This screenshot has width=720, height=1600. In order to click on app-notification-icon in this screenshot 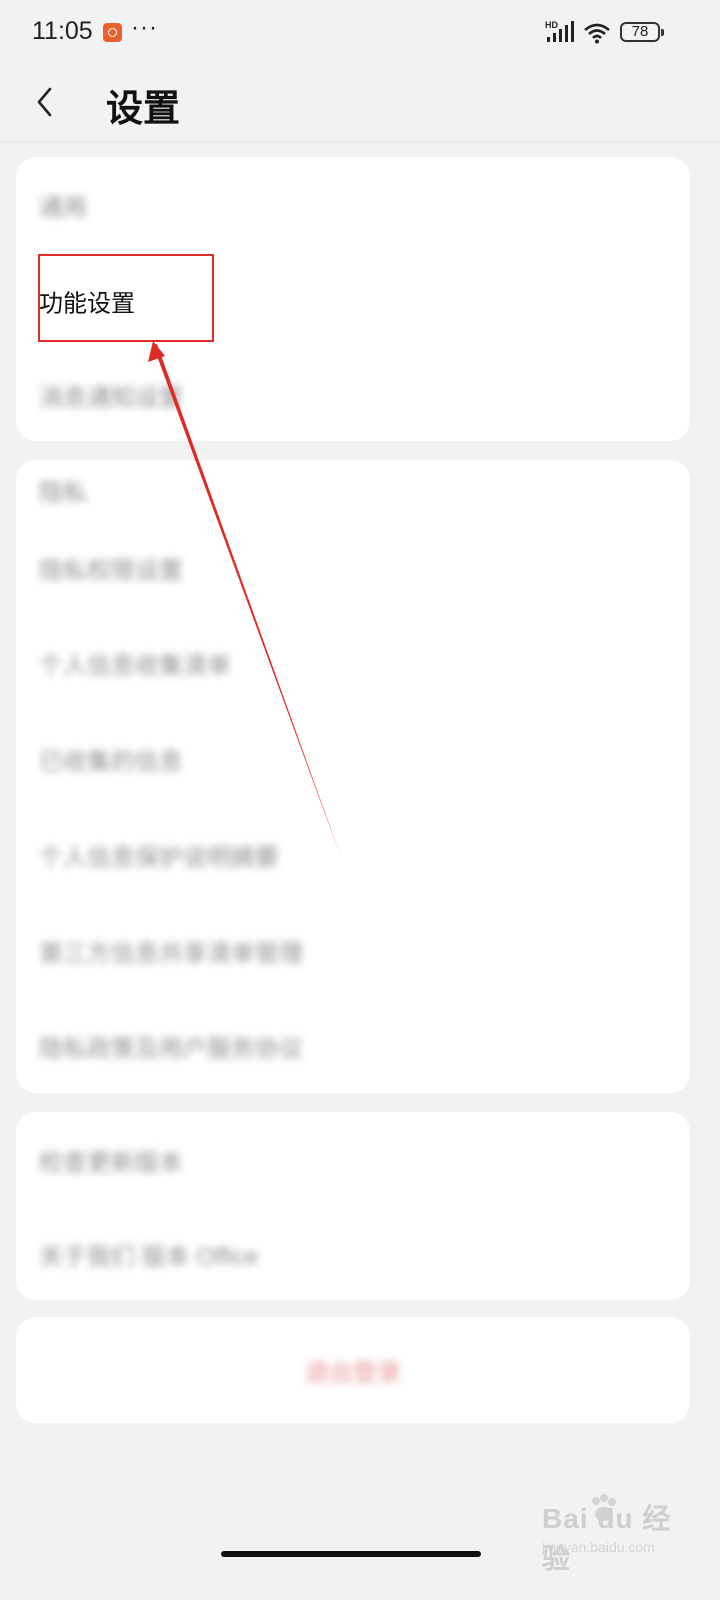, I will do `click(112, 32)`.